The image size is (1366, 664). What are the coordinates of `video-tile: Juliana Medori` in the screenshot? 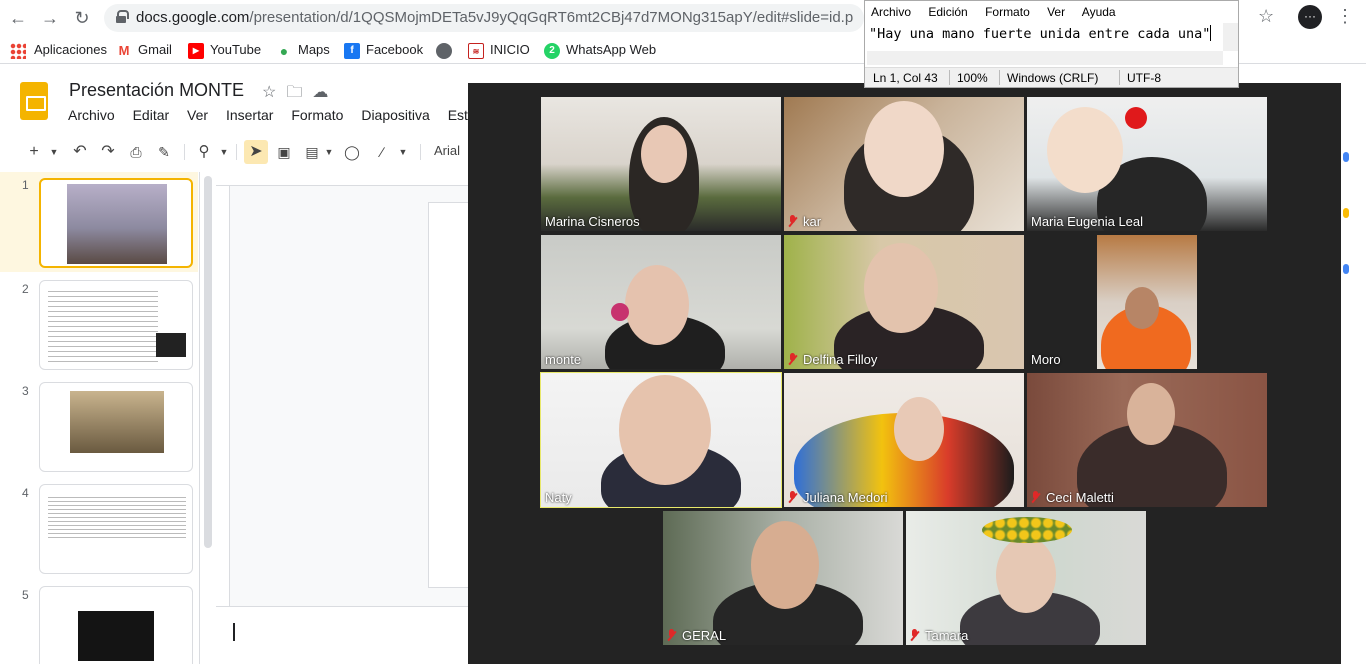 It's located at (904, 440).